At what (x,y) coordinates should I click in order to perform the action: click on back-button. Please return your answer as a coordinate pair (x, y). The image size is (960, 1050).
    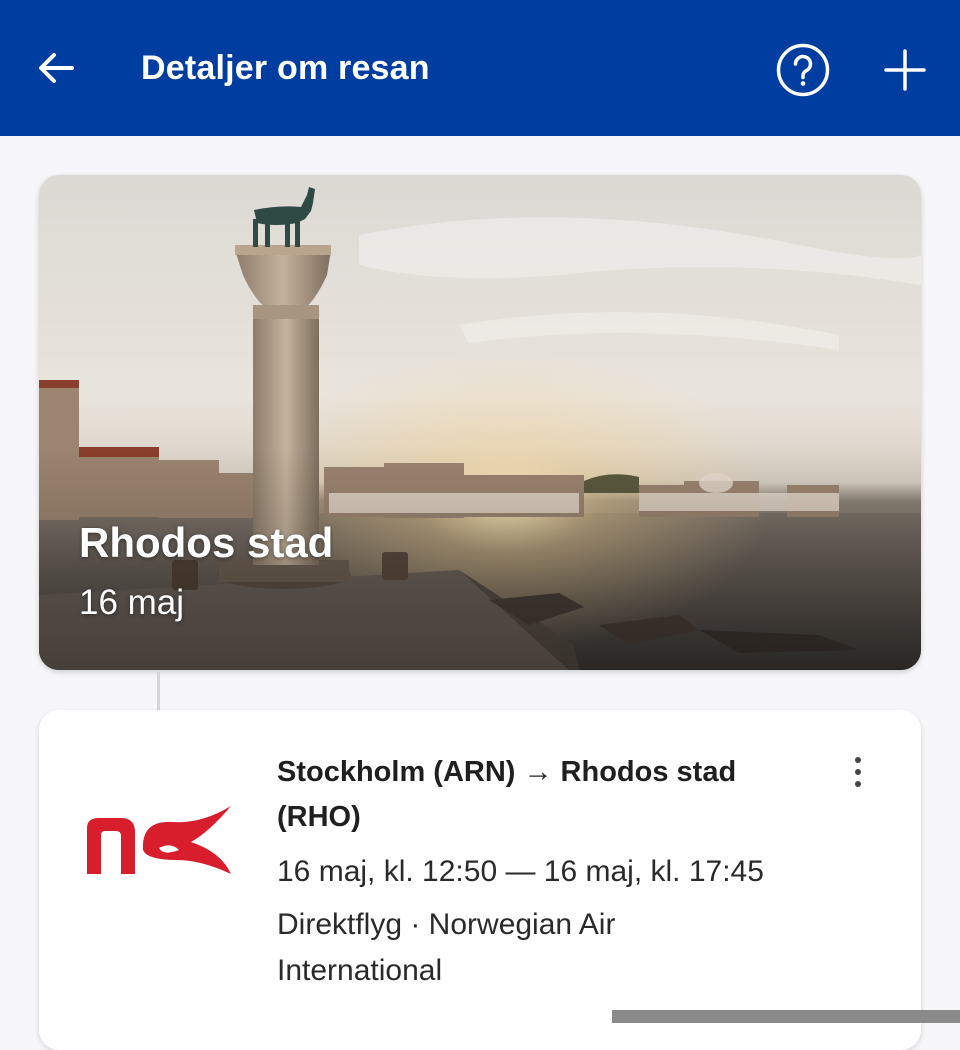
    Looking at the image, I should click on (56, 68).